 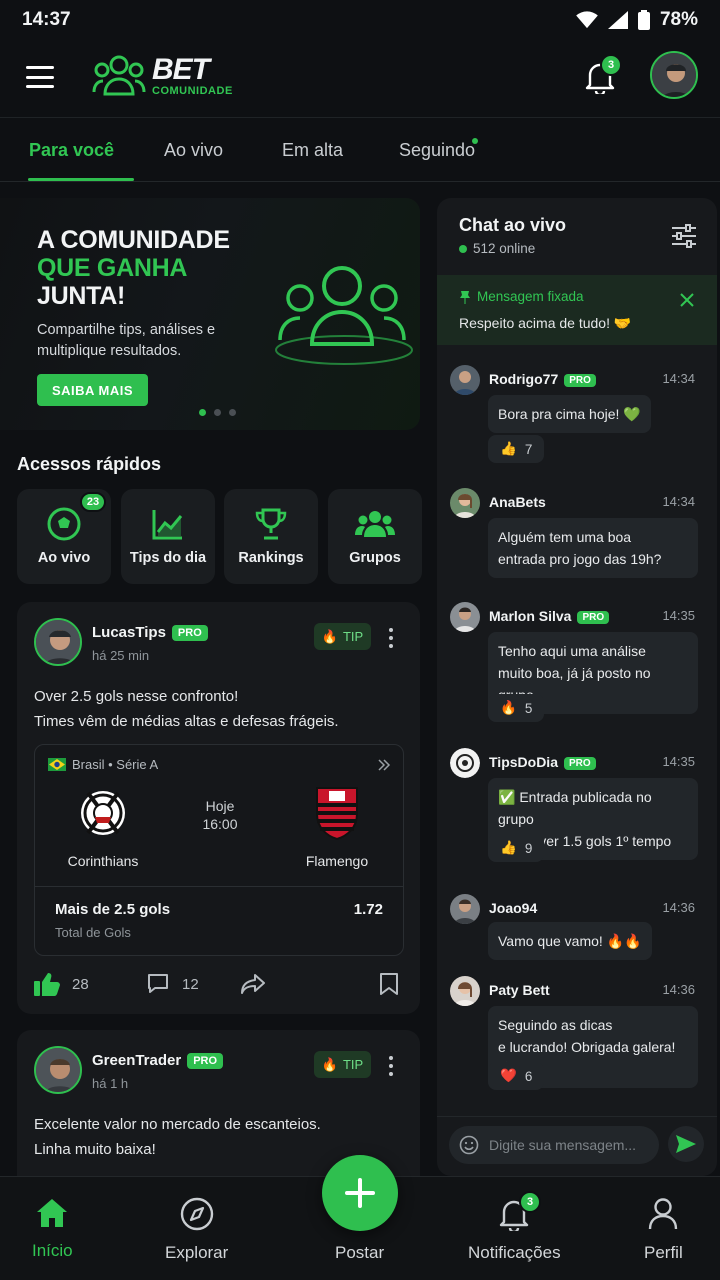 I want to click on community-logo-icon, so click(x=119, y=75).